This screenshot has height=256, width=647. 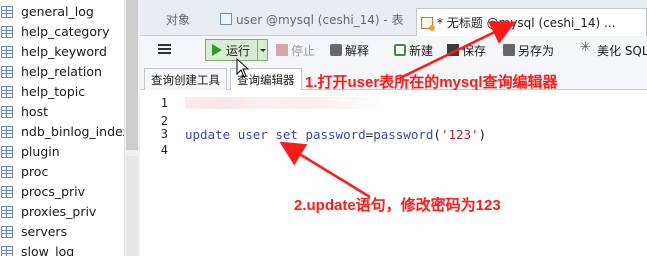 I want to click on query-toolbar: 运行 停止 解释 新建 保存 另存为 美化 SQL, so click(x=393, y=50).